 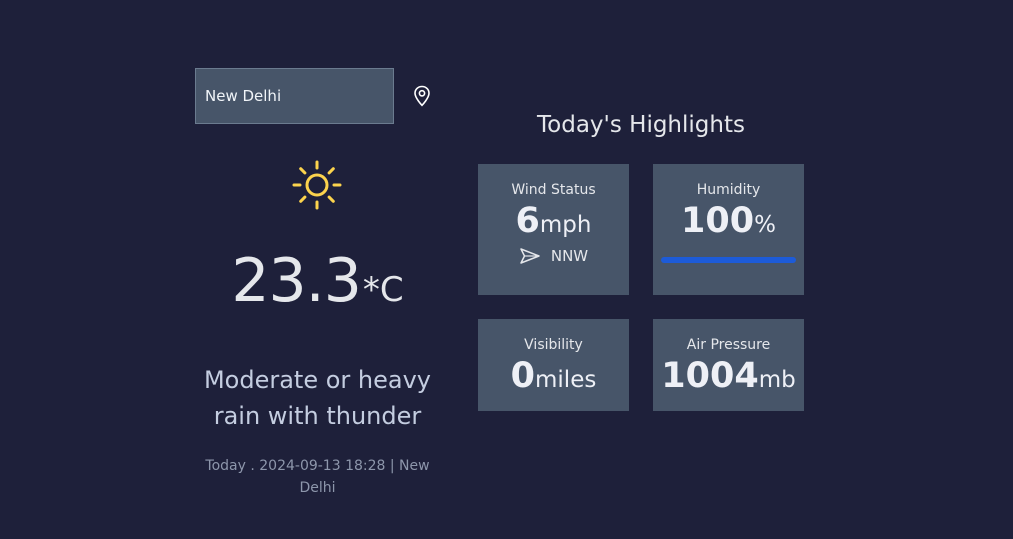 I want to click on highlights-title: Today's Highlights, so click(x=641, y=125).